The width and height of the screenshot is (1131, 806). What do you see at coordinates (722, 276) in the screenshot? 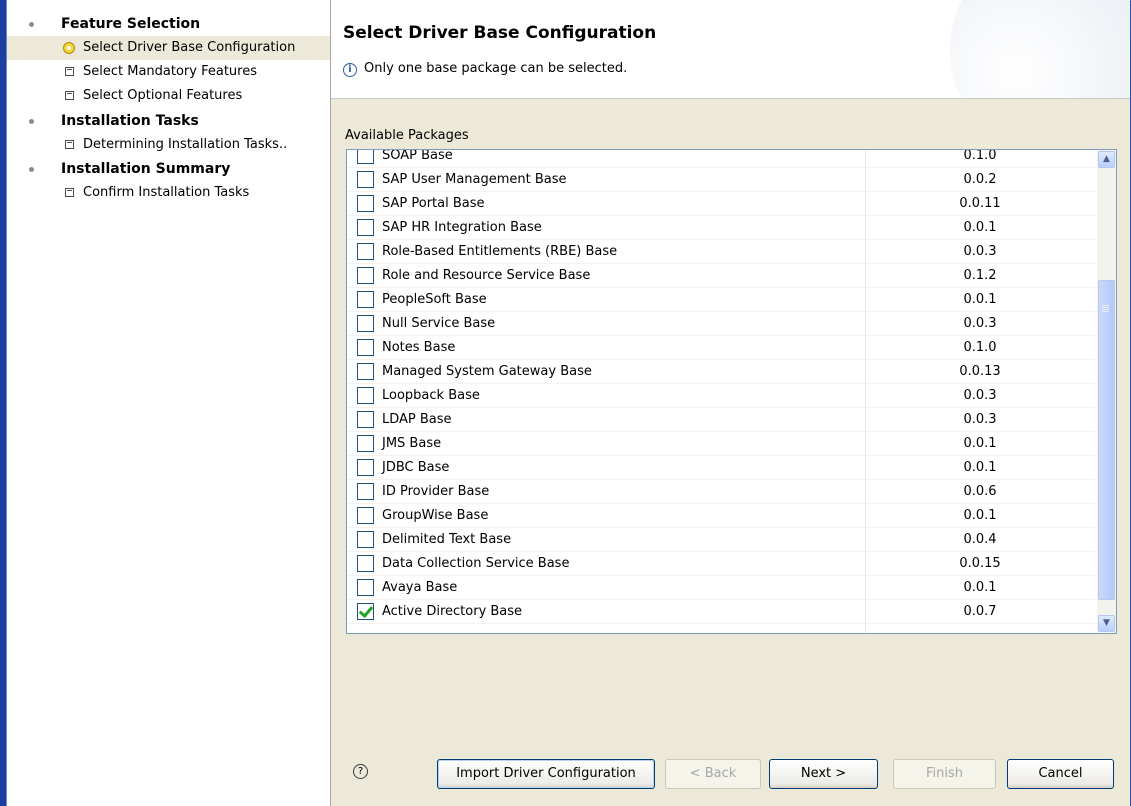
I see `table-row: Role and Resource Service Base 0.1.2` at bounding box center [722, 276].